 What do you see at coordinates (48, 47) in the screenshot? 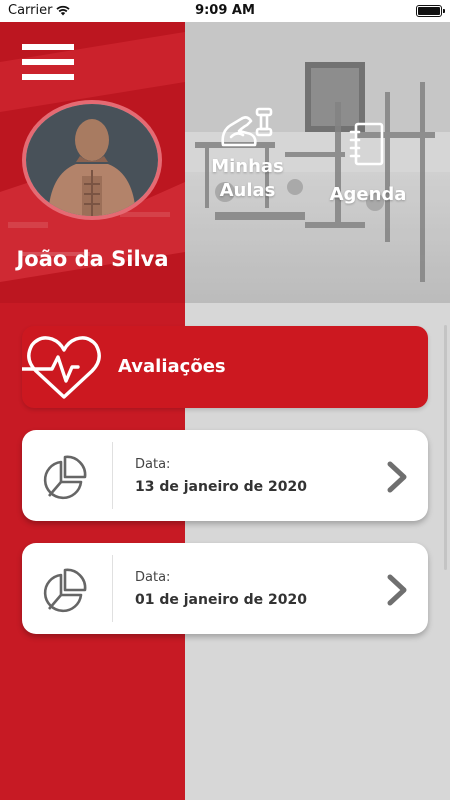
I see `hamburger-menu-icon` at bounding box center [48, 47].